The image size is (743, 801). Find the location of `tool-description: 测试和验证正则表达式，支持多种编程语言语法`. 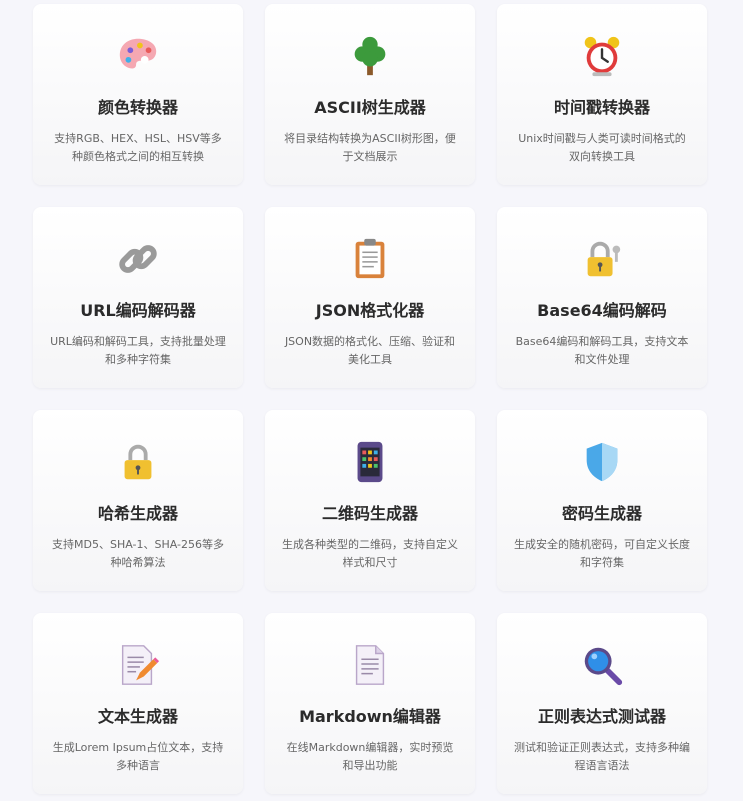

tool-description: 测试和验证正则表达式，支持多种编程语言语法 is located at coordinates (602, 756).